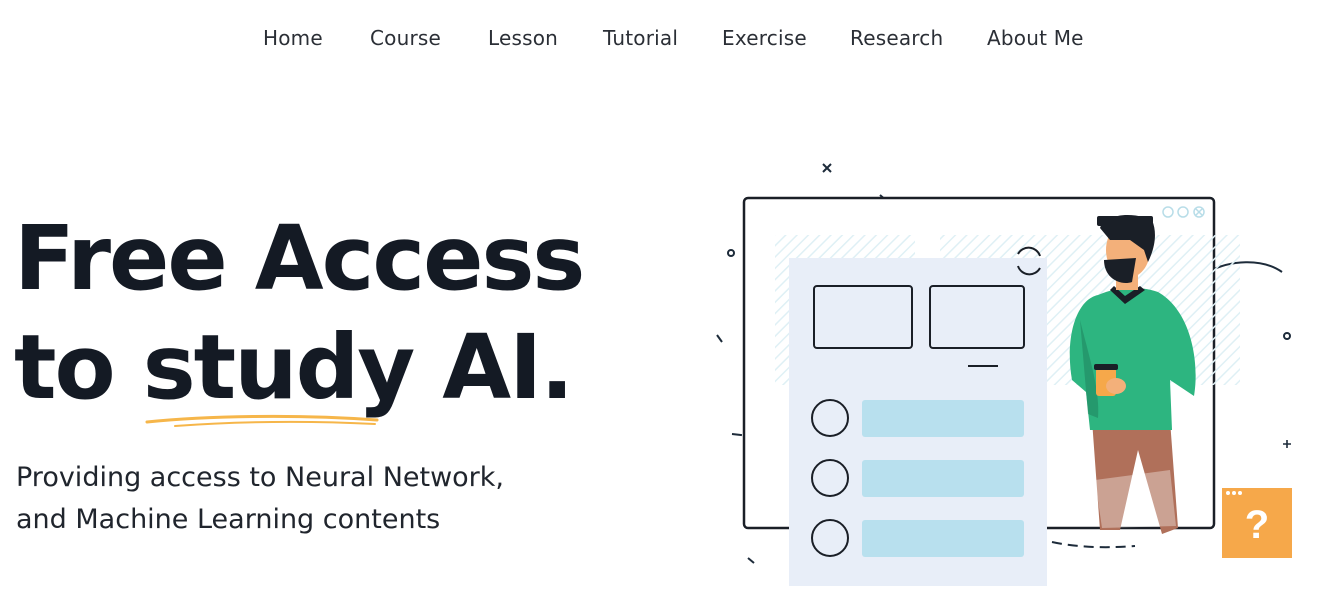 The height and width of the screenshot is (606, 1341). What do you see at coordinates (405, 38) in the screenshot?
I see `nav-course-link: Course` at bounding box center [405, 38].